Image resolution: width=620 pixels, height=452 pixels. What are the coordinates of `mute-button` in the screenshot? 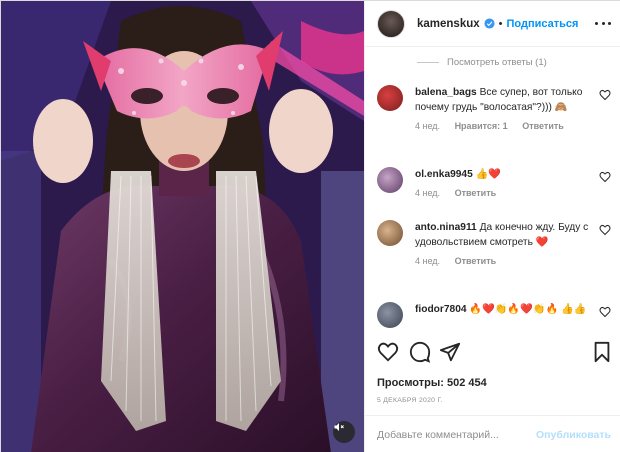 It's located at (344, 432).